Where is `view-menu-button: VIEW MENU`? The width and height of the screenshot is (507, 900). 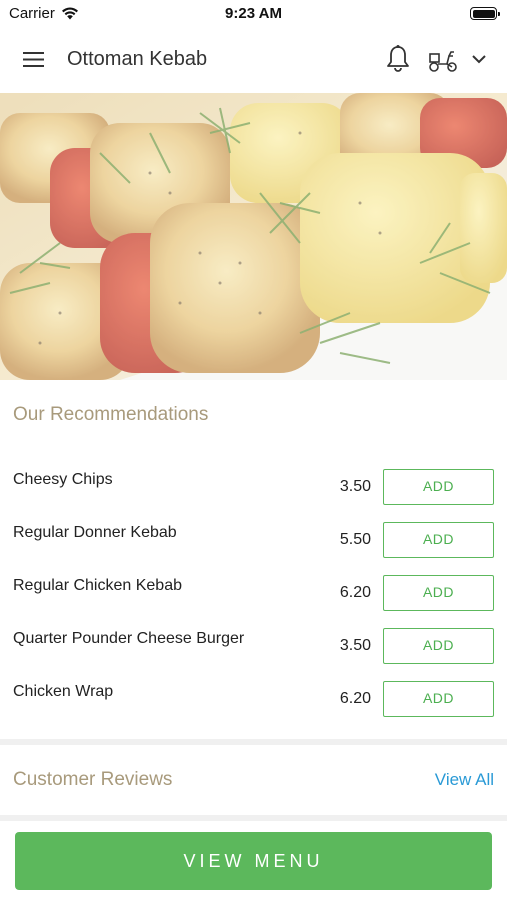
view-menu-button: VIEW MENU is located at coordinates (253, 861).